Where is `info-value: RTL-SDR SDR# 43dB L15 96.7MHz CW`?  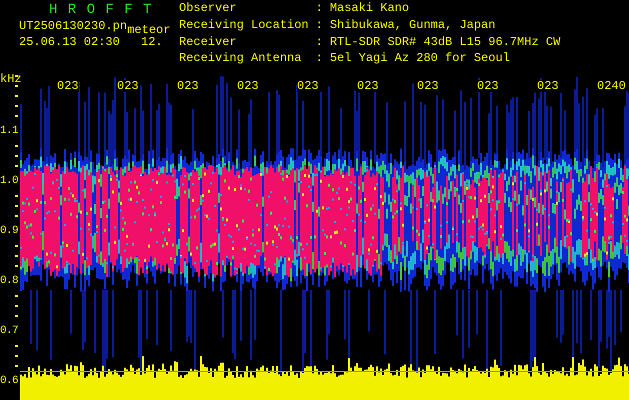 info-value: RTL-SDR SDR# 43dB L15 96.7MHz CW is located at coordinates (445, 43).